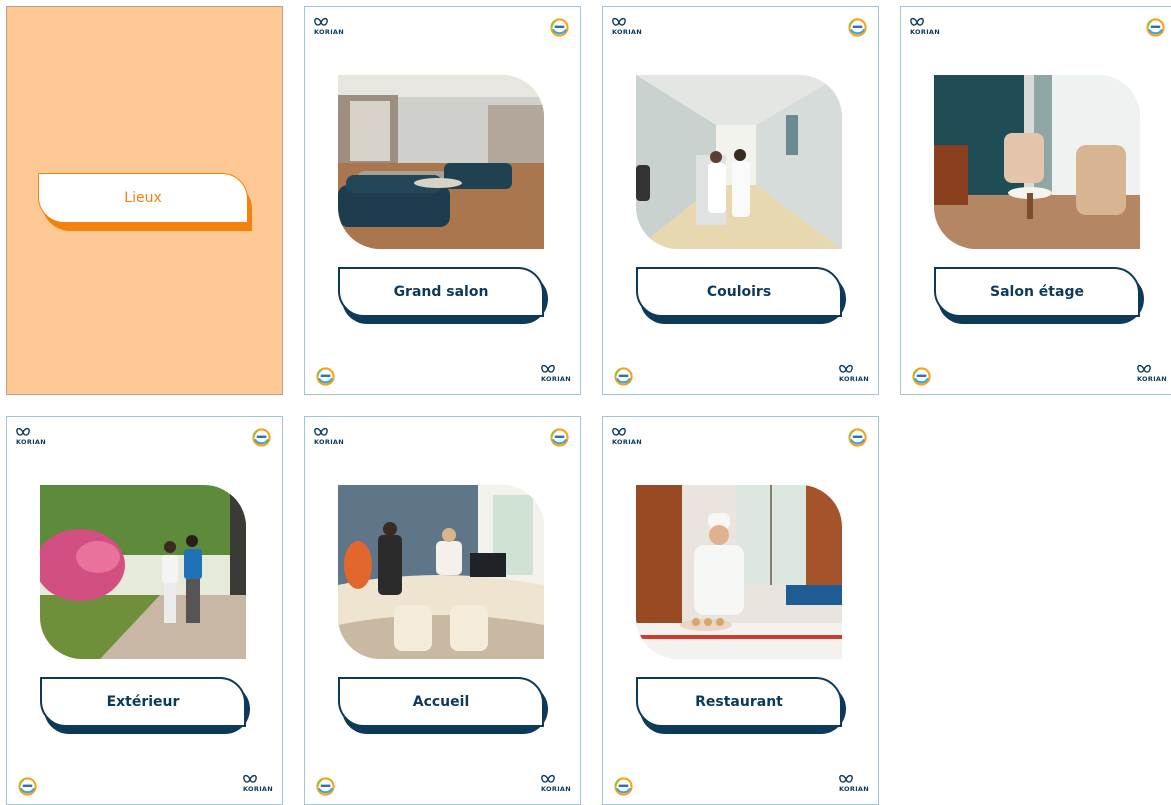  I want to click on cover-card: Lieux, so click(144, 200).